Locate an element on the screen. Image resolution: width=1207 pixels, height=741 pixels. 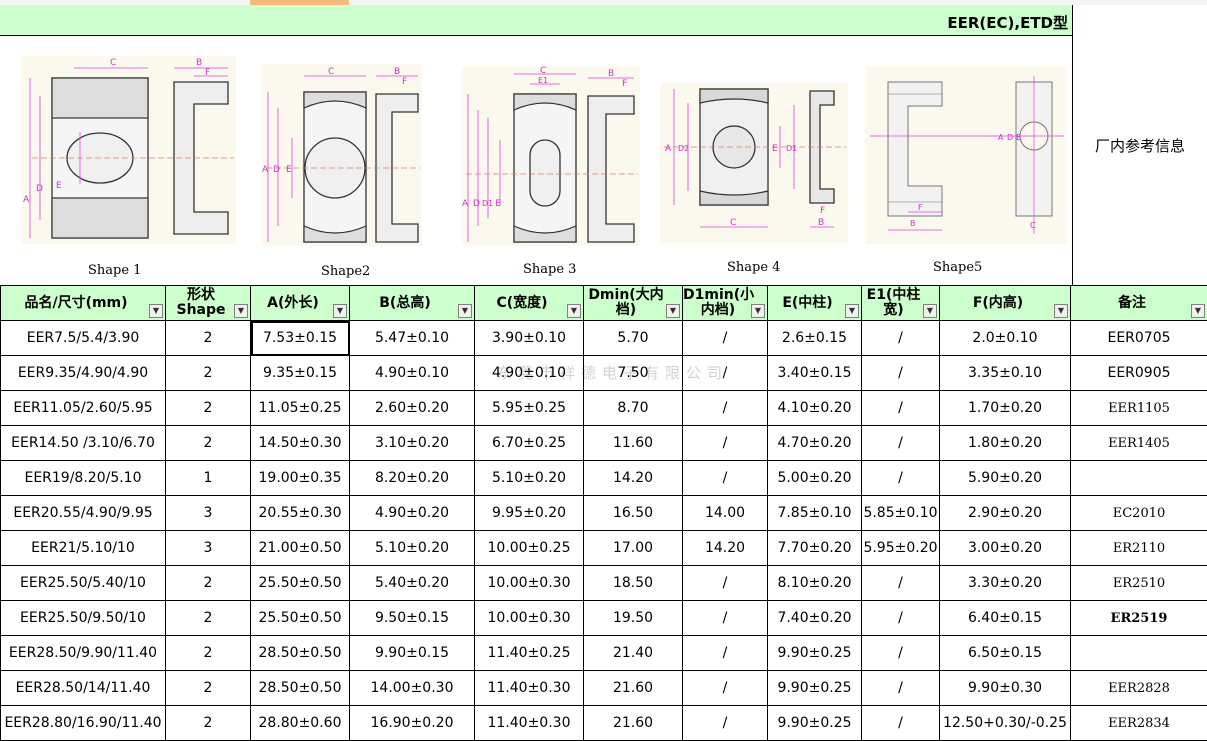
table-cell: 28.80±0.60 is located at coordinates (300, 723).